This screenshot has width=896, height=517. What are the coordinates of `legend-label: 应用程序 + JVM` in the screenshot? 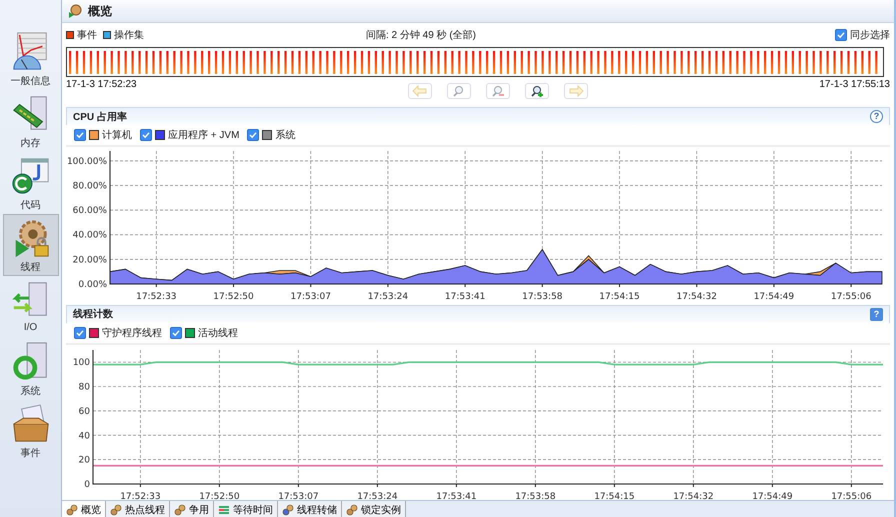 It's located at (204, 135).